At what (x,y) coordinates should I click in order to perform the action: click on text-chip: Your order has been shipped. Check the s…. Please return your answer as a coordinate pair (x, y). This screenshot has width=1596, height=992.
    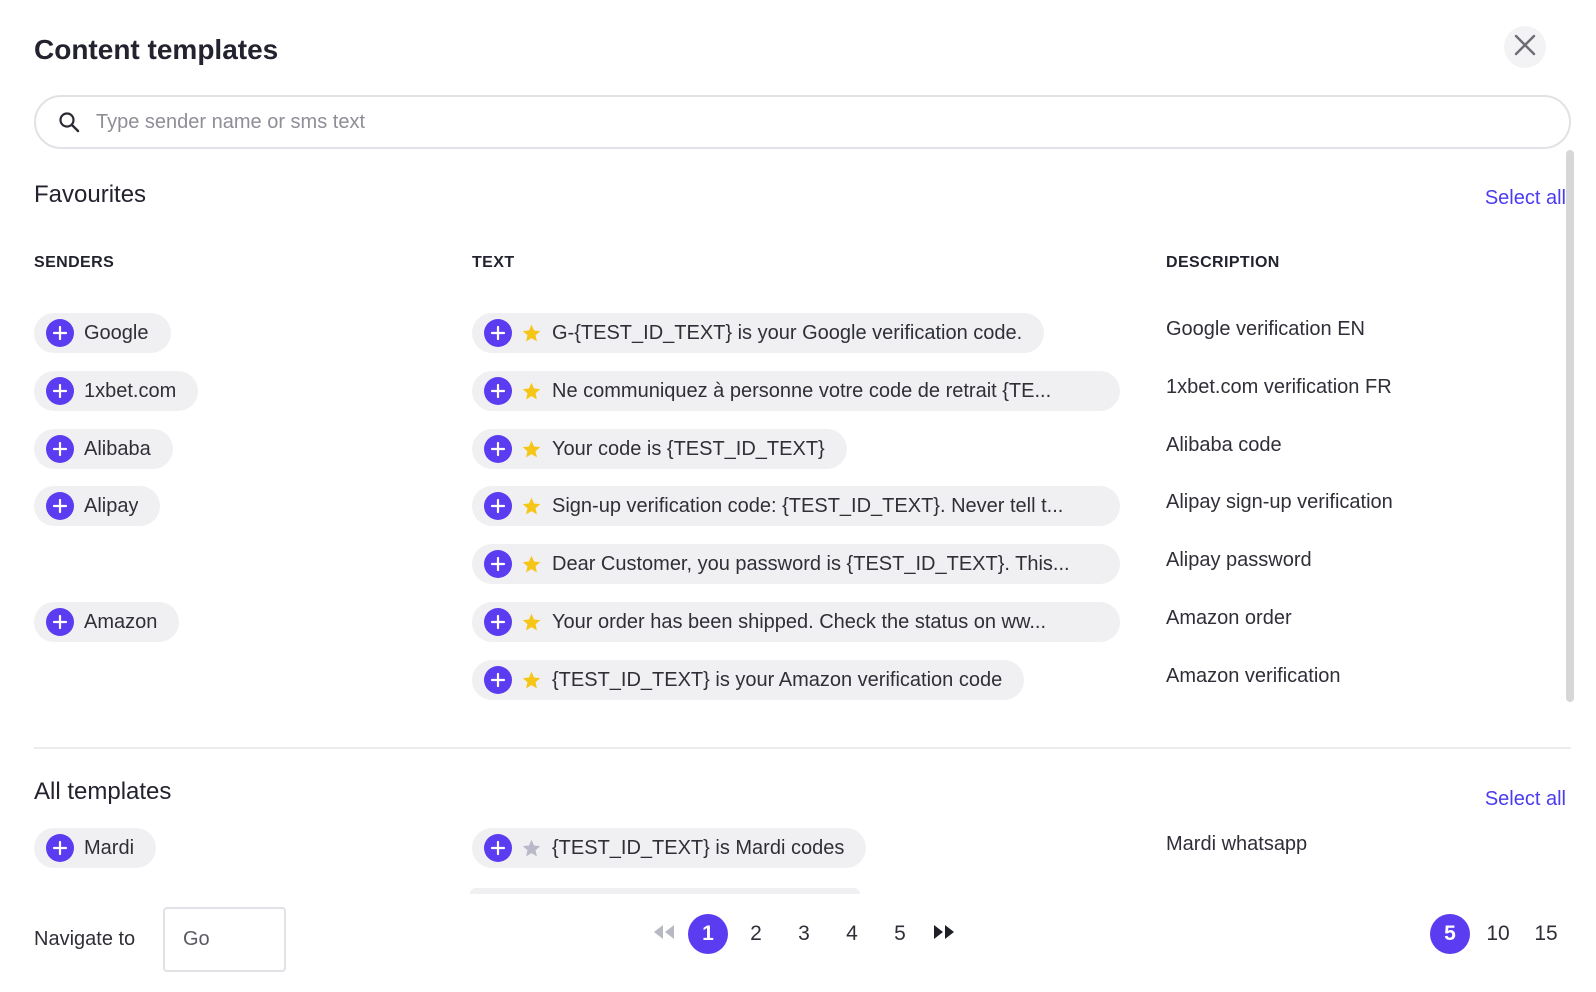
    Looking at the image, I should click on (796, 622).